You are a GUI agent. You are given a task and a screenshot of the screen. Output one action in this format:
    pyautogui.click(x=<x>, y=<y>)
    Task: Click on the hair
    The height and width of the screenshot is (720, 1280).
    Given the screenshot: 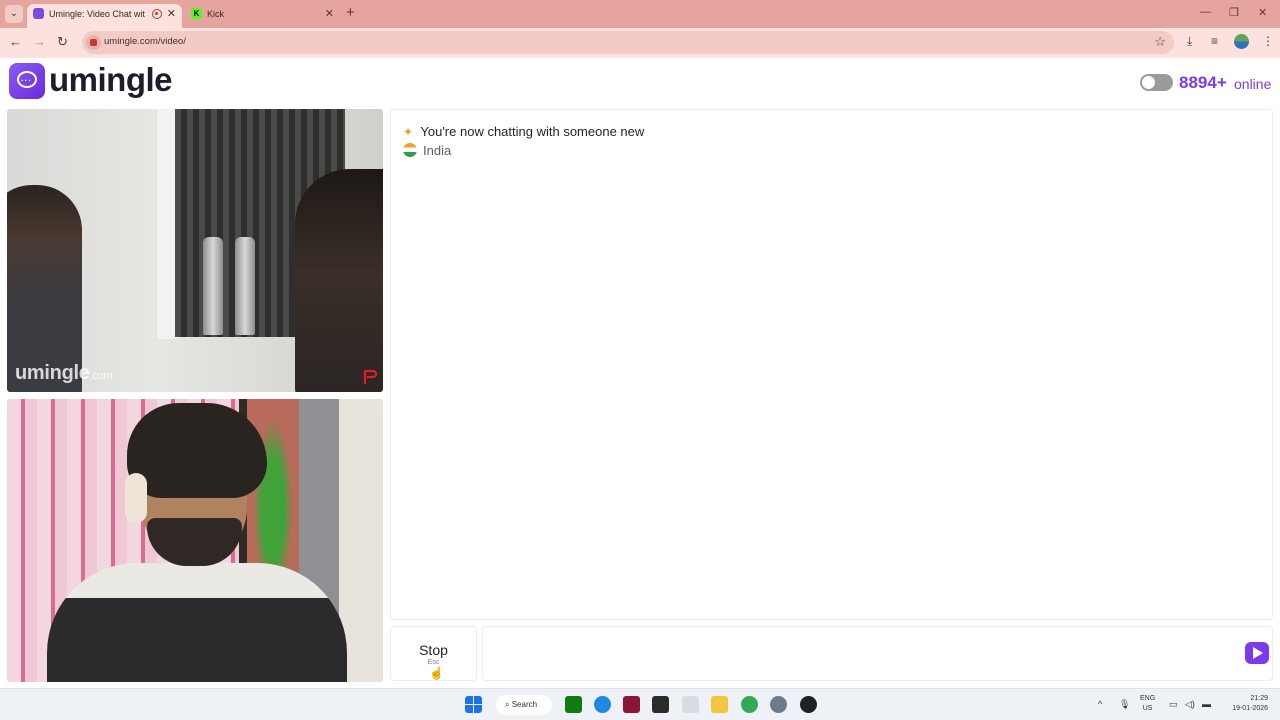 What is the action you would take?
    pyautogui.click(x=197, y=450)
    